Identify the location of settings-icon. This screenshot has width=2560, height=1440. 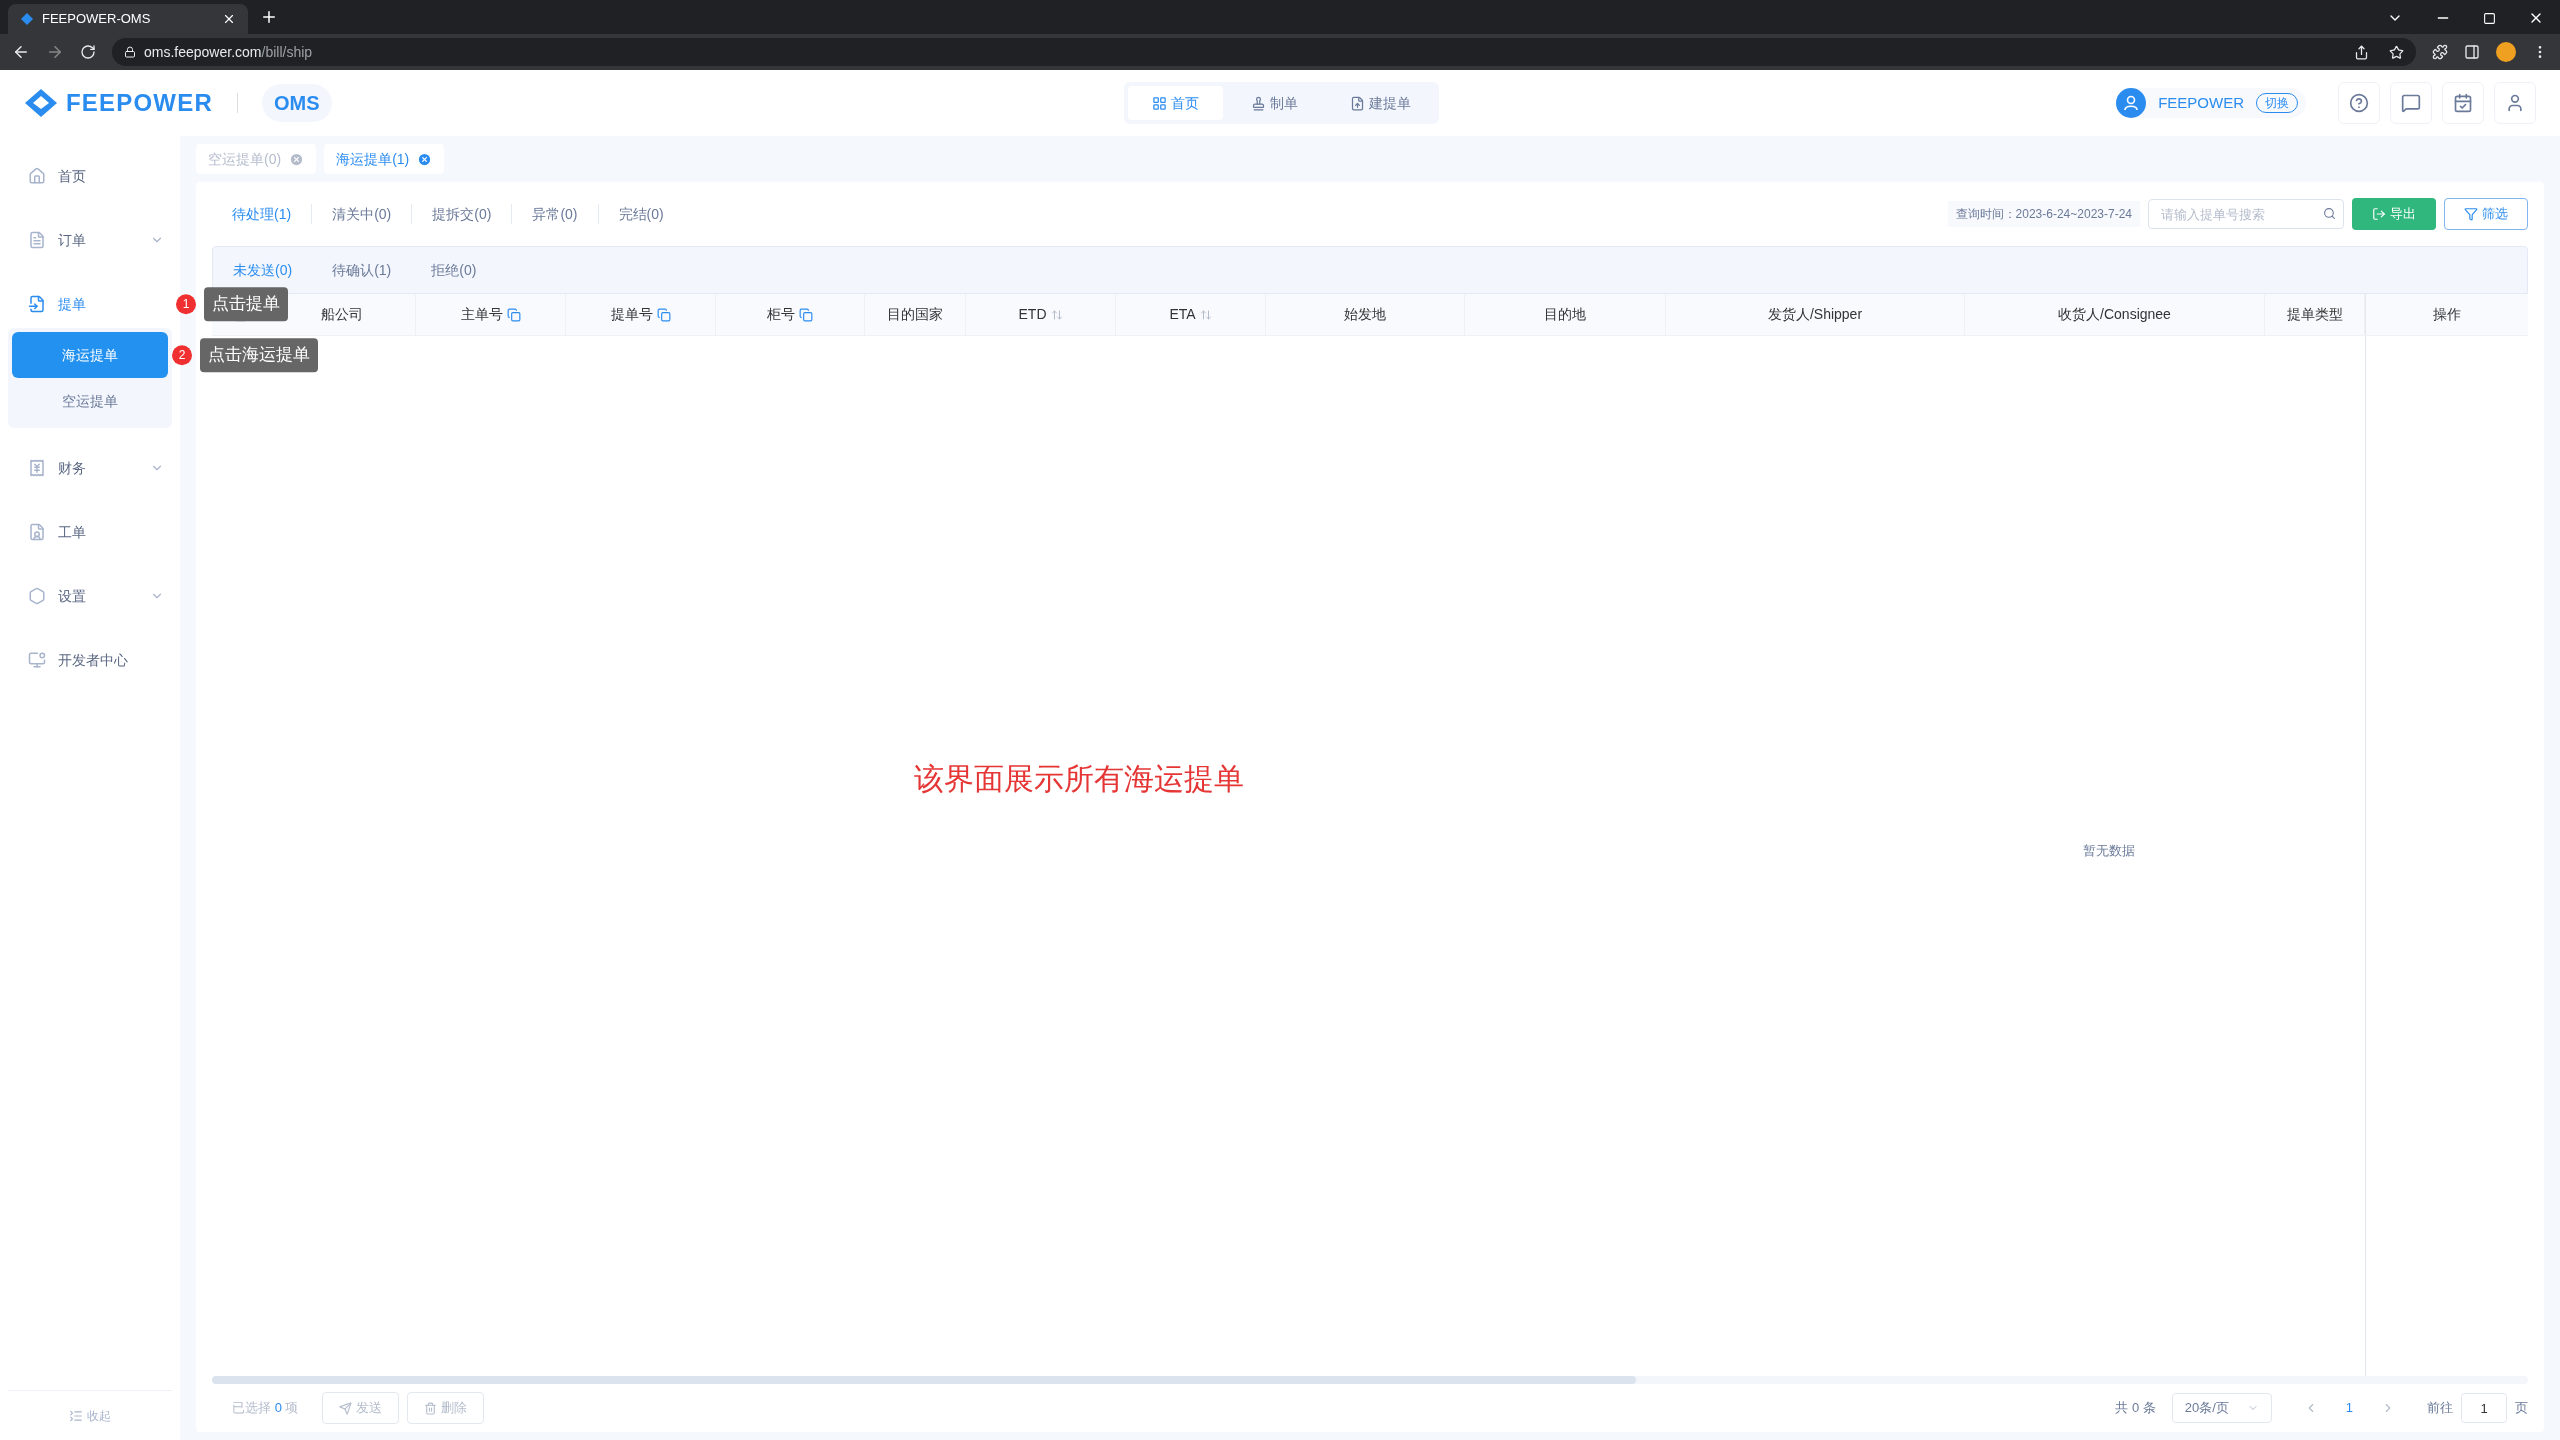
(37, 596).